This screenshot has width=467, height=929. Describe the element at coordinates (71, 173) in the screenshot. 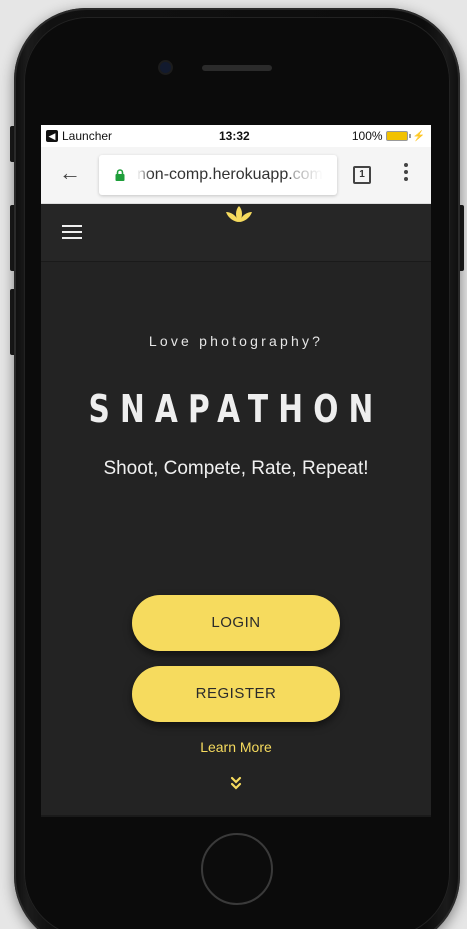

I see `arrow-left-icon: ←` at that location.